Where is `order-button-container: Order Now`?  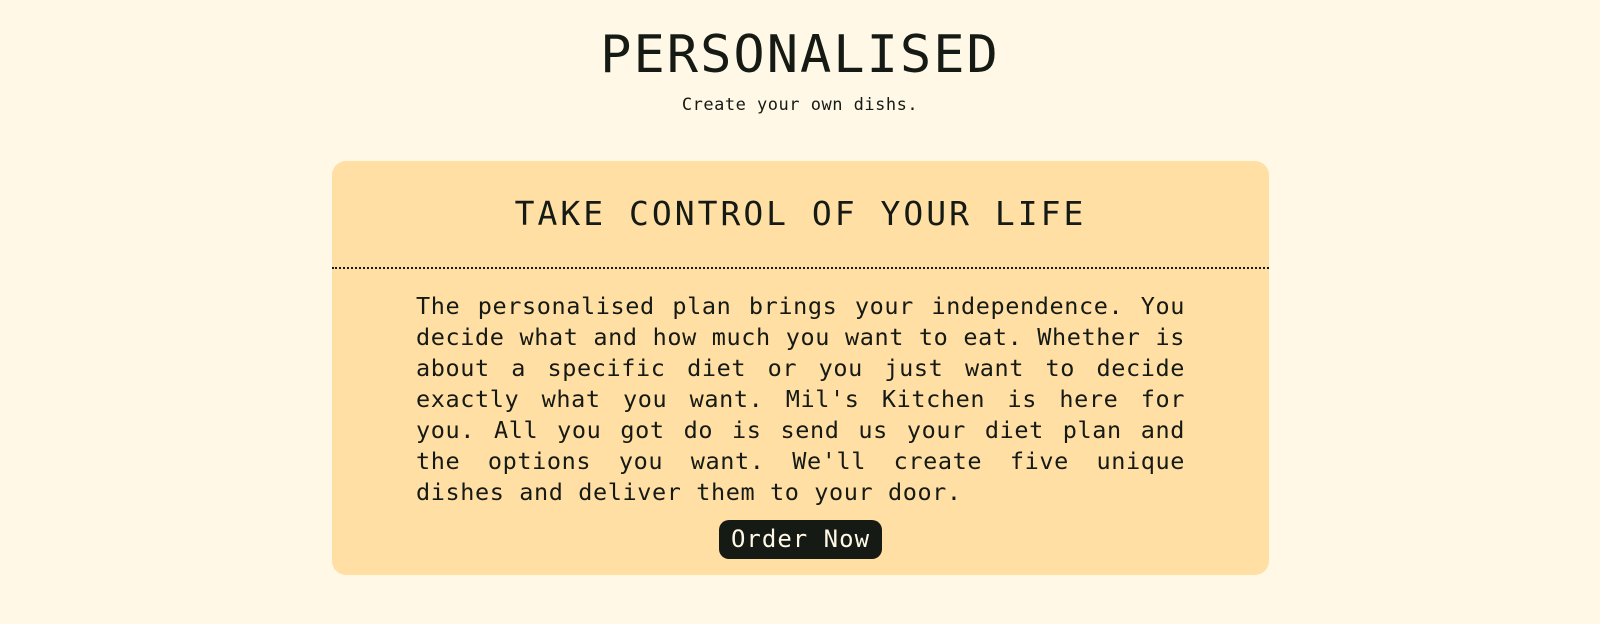
order-button-container: Order Now is located at coordinates (800, 539).